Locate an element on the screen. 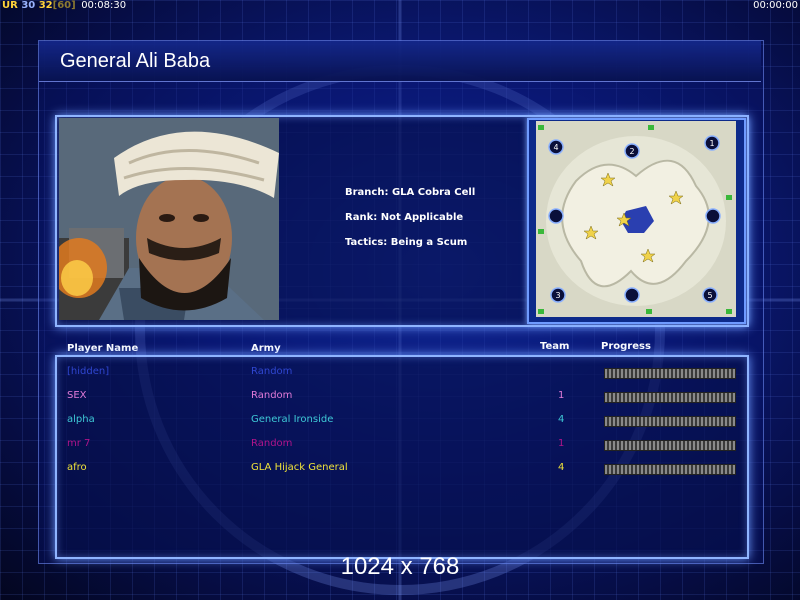 This screenshot has width=800, height=600. header-player-name: Player Name is located at coordinates (103, 348).